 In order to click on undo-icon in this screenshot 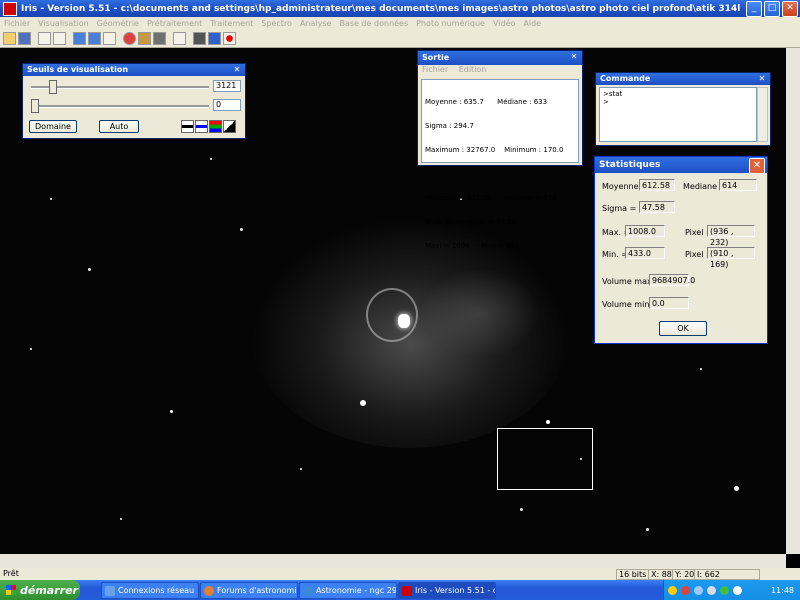, I will do `click(44, 38)`.